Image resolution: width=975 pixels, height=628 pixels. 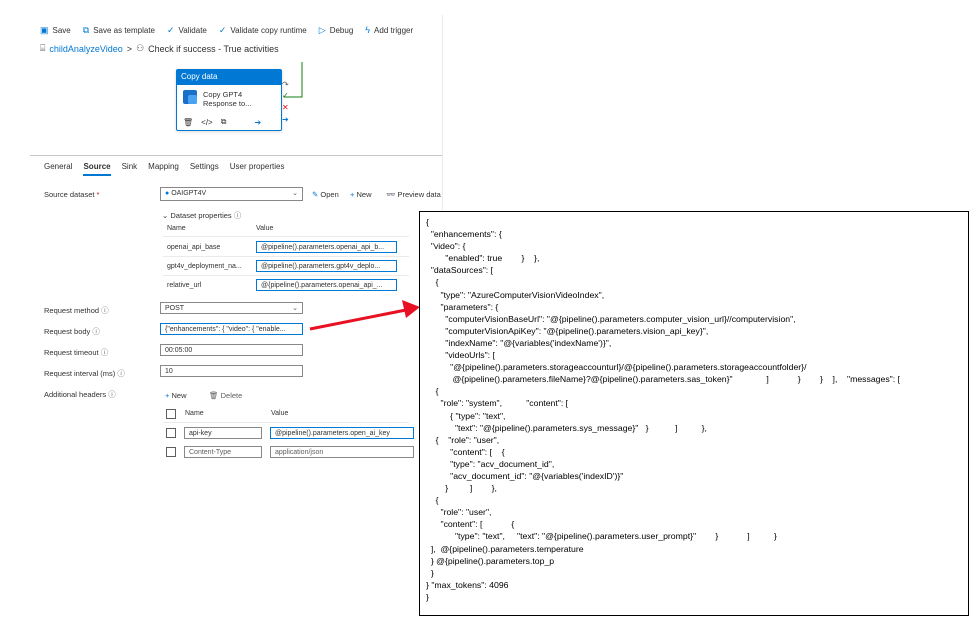 What do you see at coordinates (462, 306) in the screenshot?
I see `code-line: "parameters": {` at bounding box center [462, 306].